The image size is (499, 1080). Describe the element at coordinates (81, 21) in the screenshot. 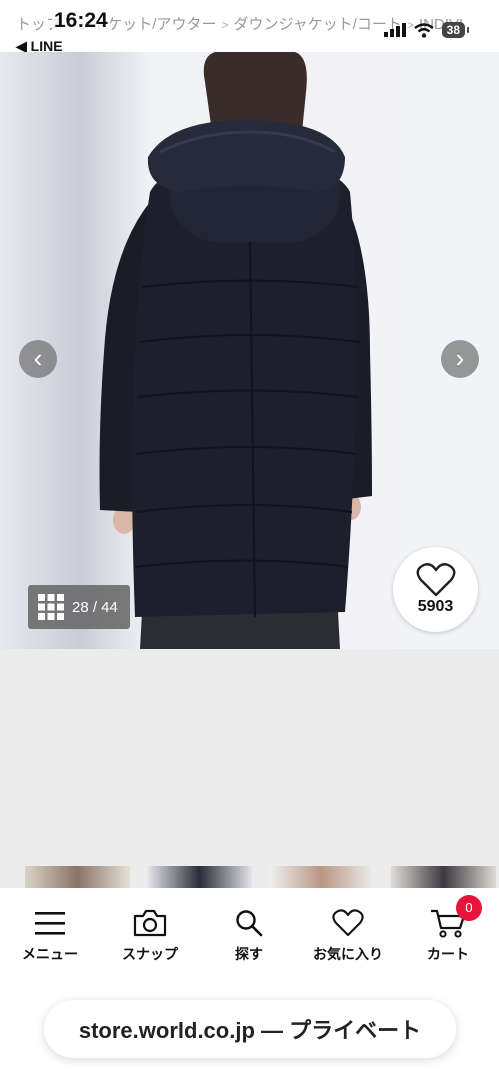

I see `status-time: 16:24` at that location.